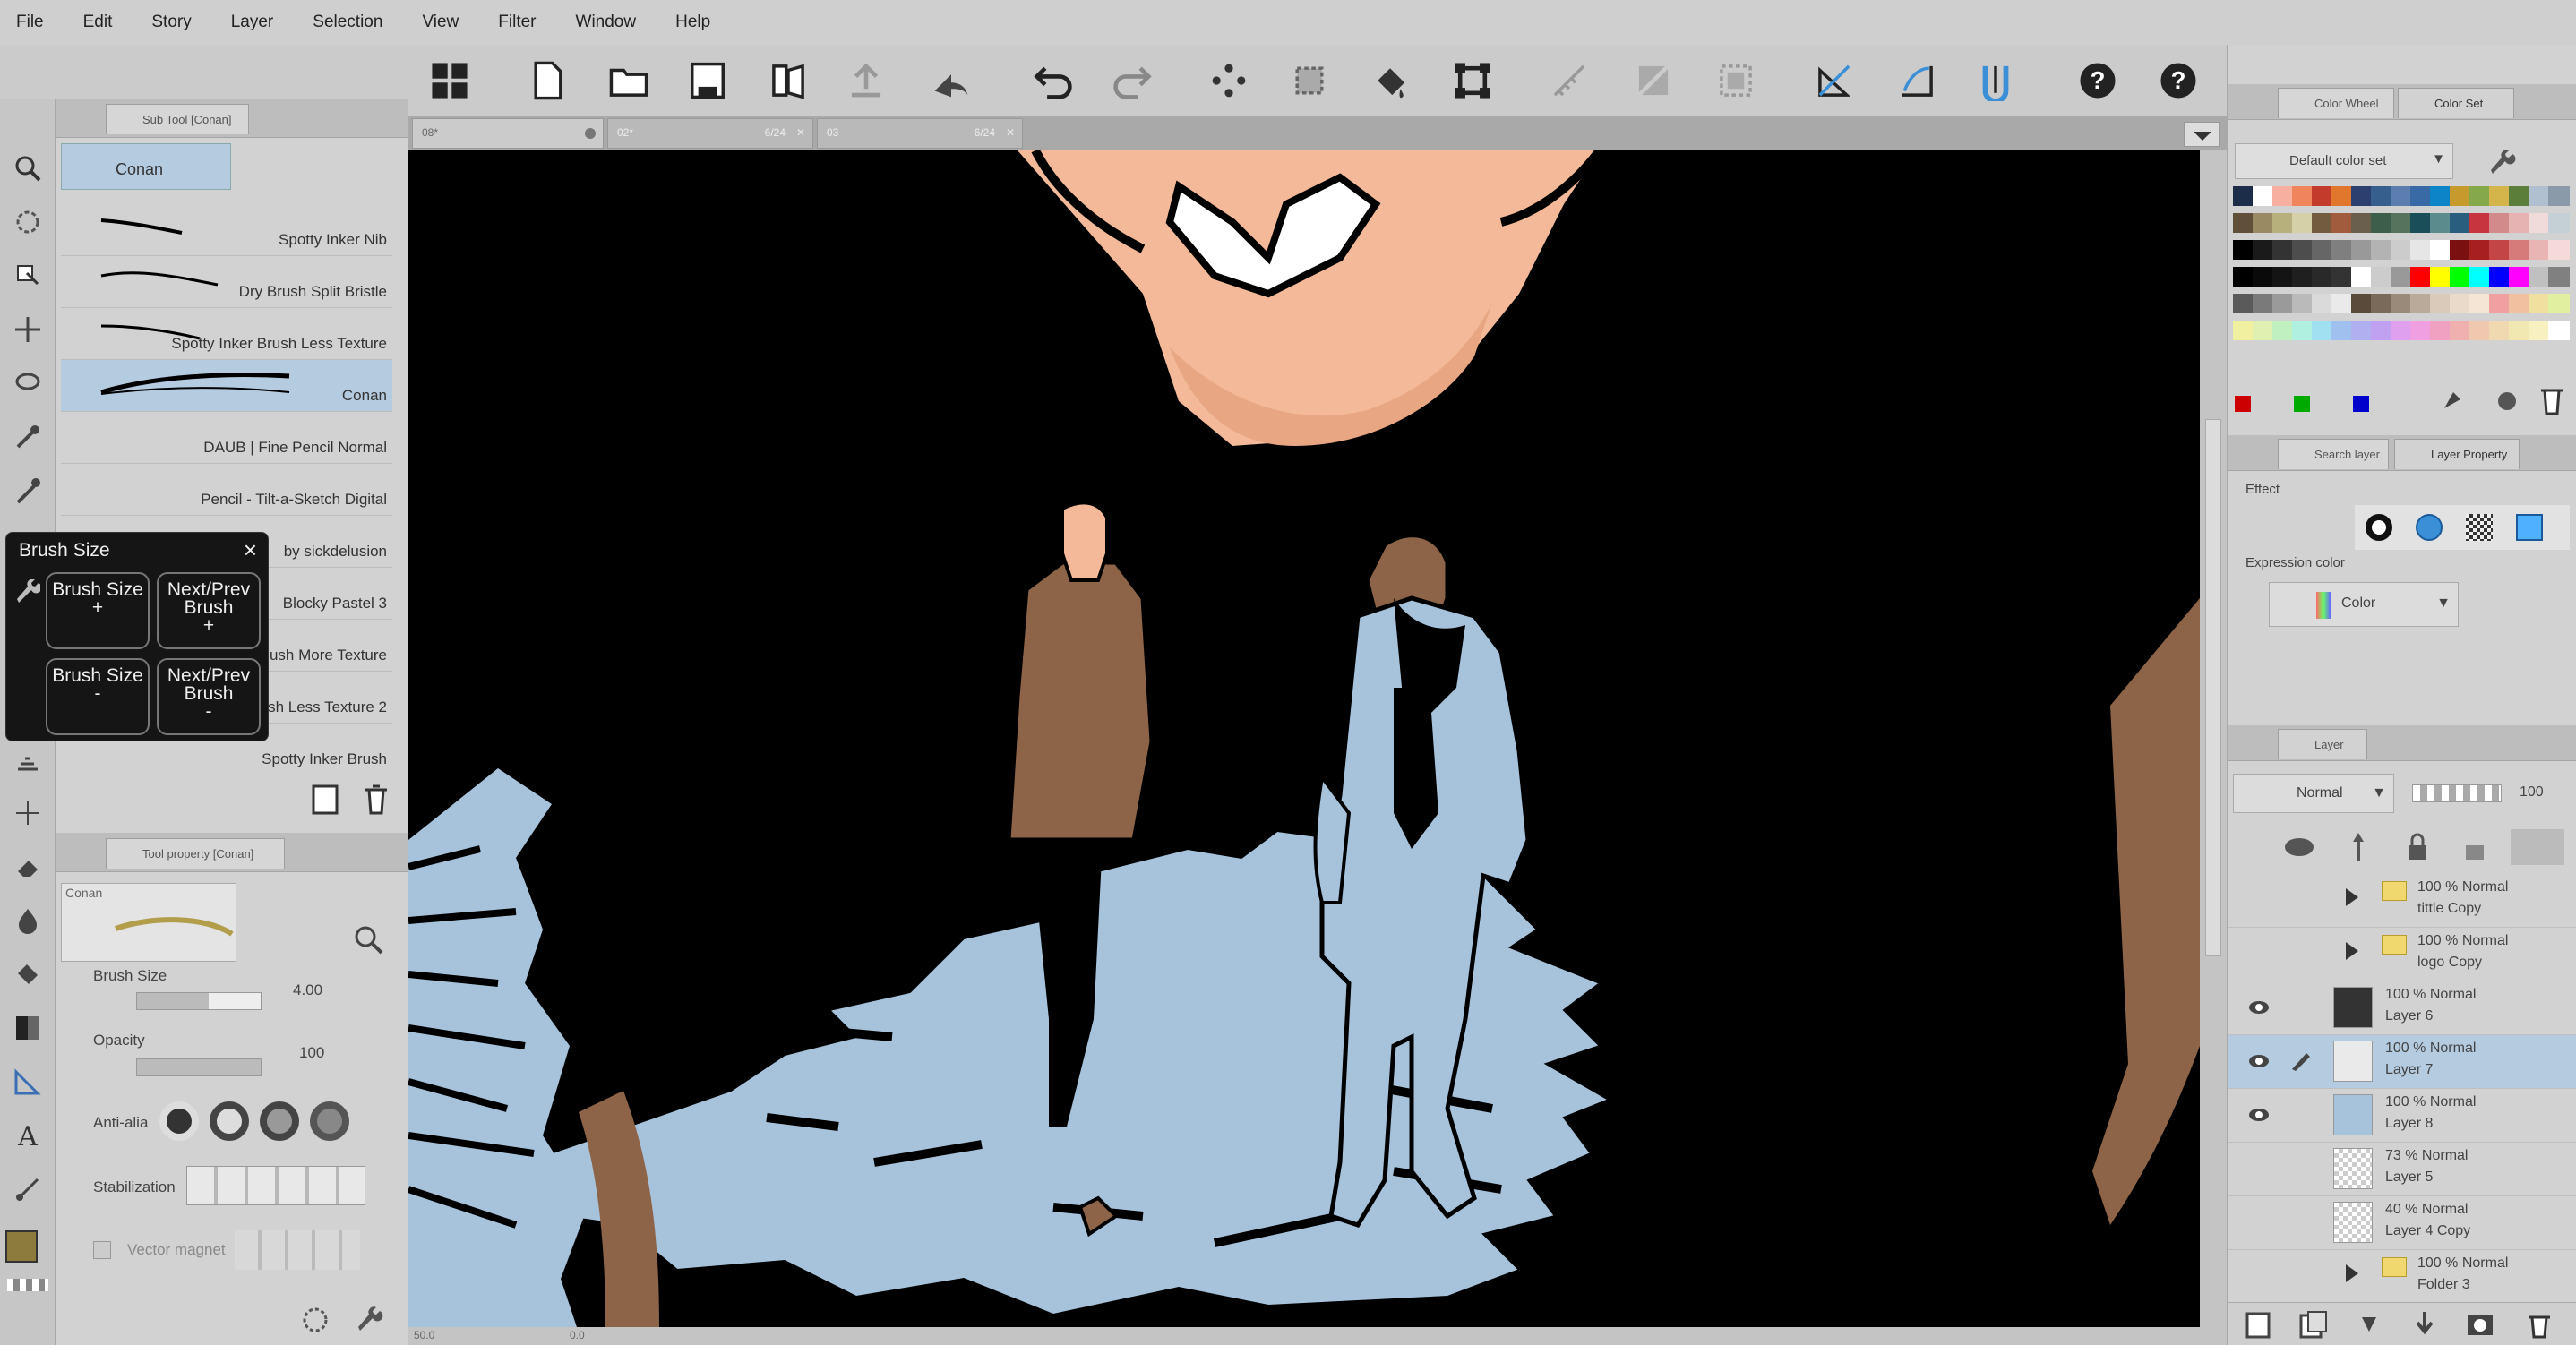 This screenshot has width=2576, height=1345. I want to click on figure-tool-icon, so click(27, 1081).